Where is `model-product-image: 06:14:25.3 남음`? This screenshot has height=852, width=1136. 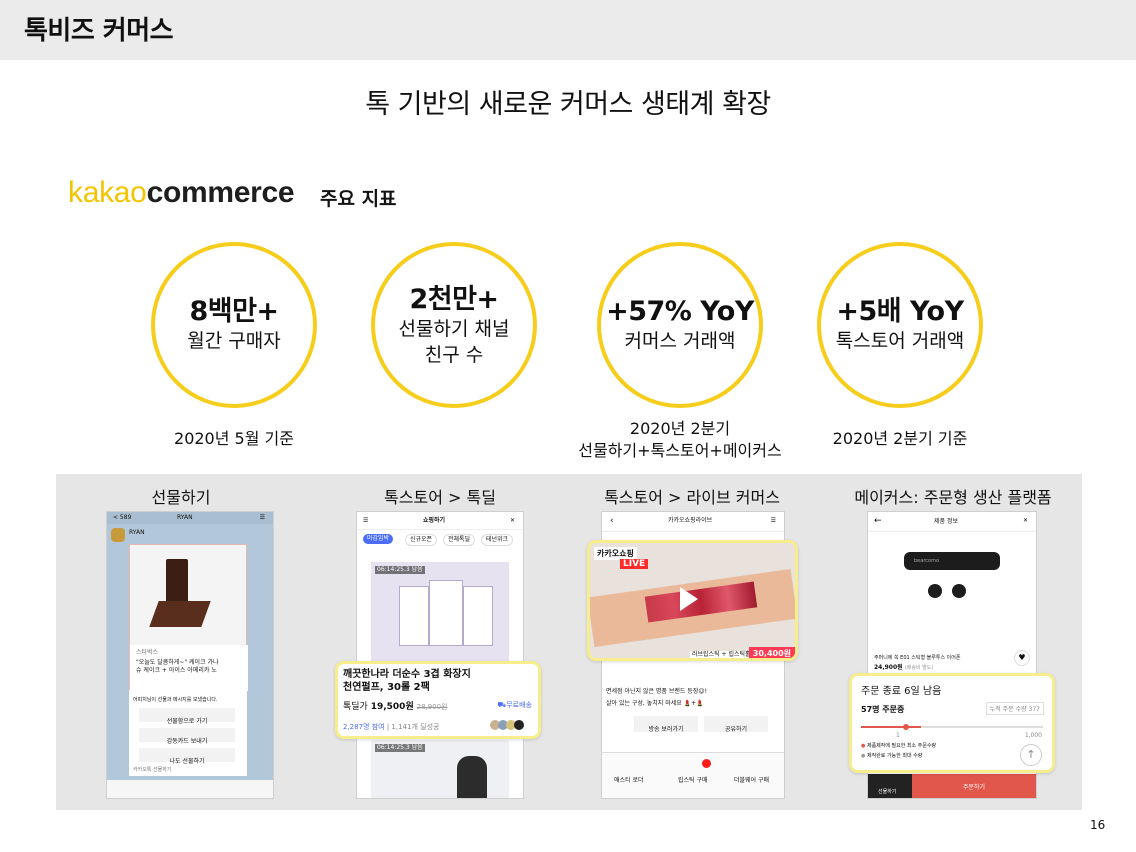
model-product-image: 06:14:25.3 남음 is located at coordinates (440, 769).